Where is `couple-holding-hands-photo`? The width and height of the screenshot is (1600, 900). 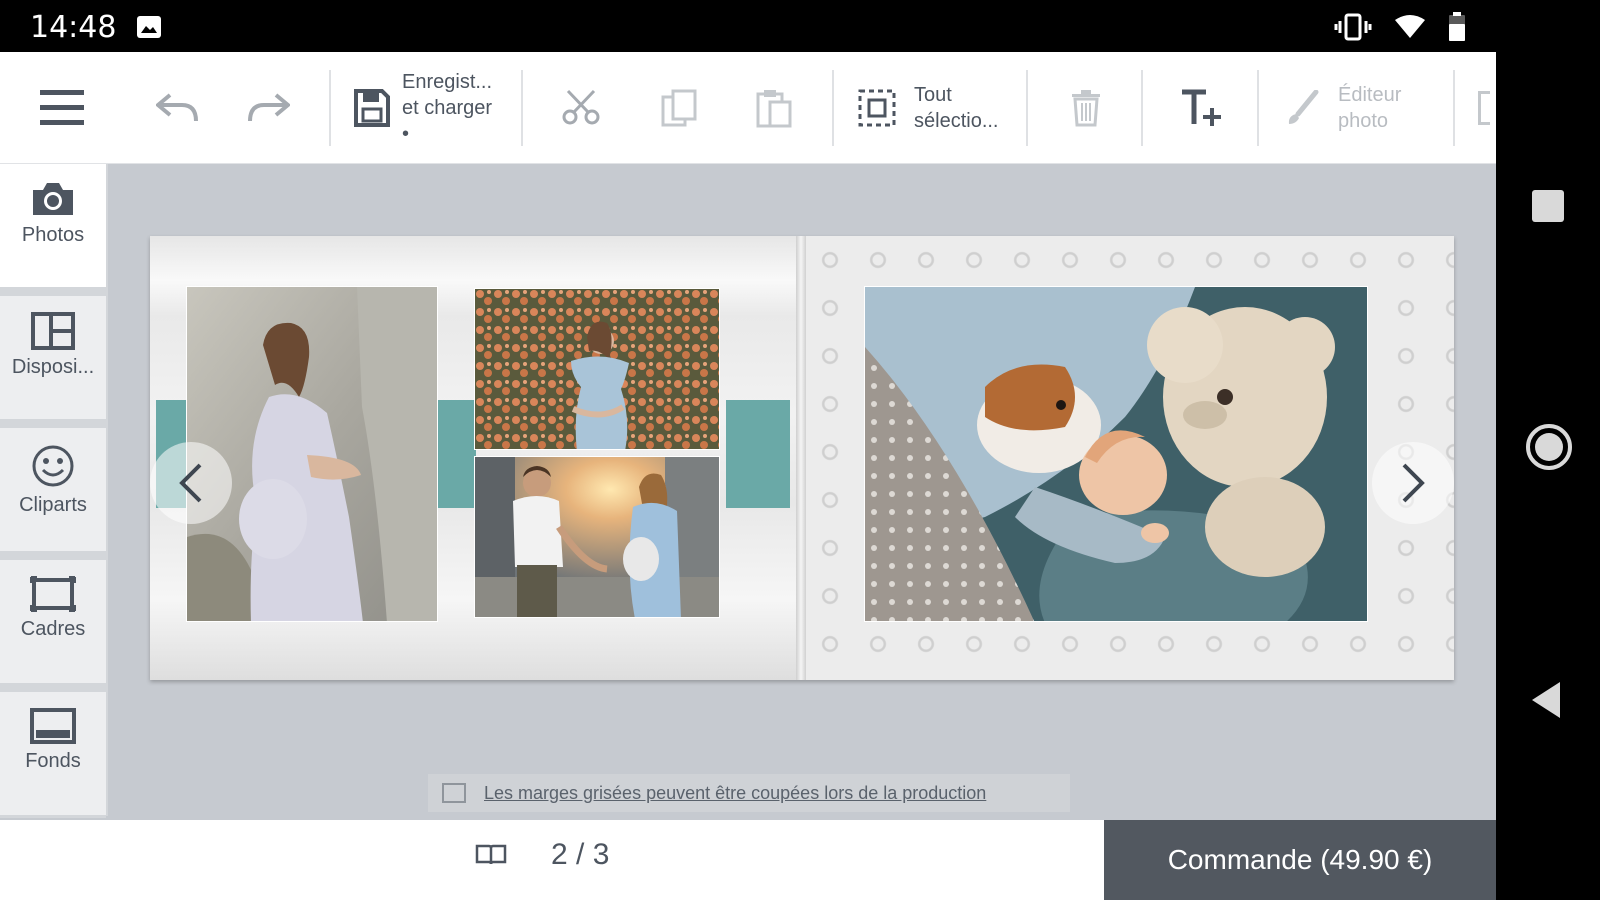 couple-holding-hands-photo is located at coordinates (597, 537).